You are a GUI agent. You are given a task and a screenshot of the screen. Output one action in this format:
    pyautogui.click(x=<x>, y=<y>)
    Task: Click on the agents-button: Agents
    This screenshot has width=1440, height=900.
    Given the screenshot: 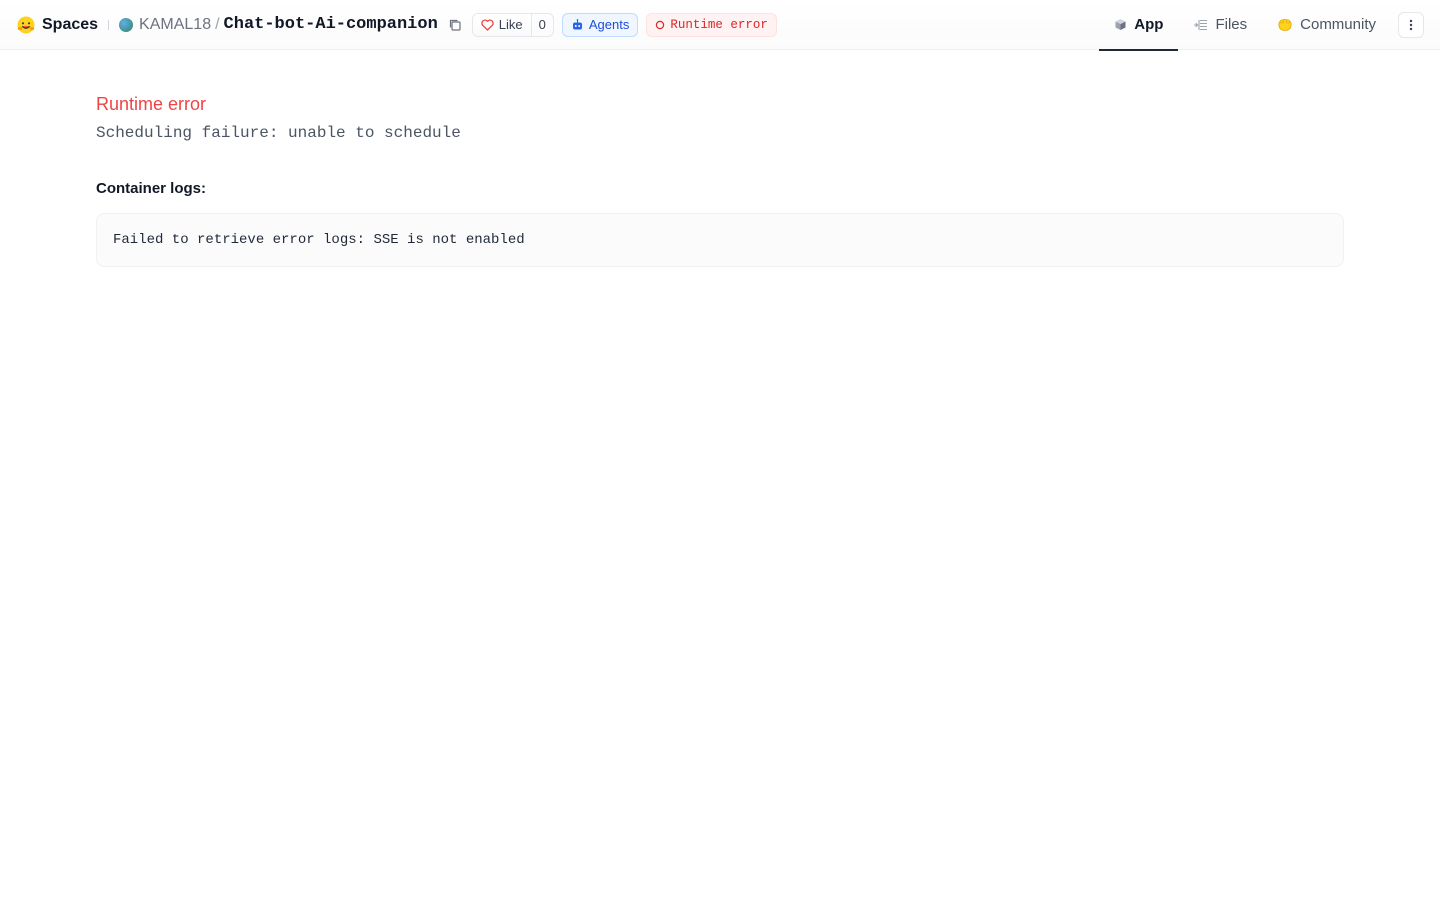 What is the action you would take?
    pyautogui.click(x=600, y=24)
    